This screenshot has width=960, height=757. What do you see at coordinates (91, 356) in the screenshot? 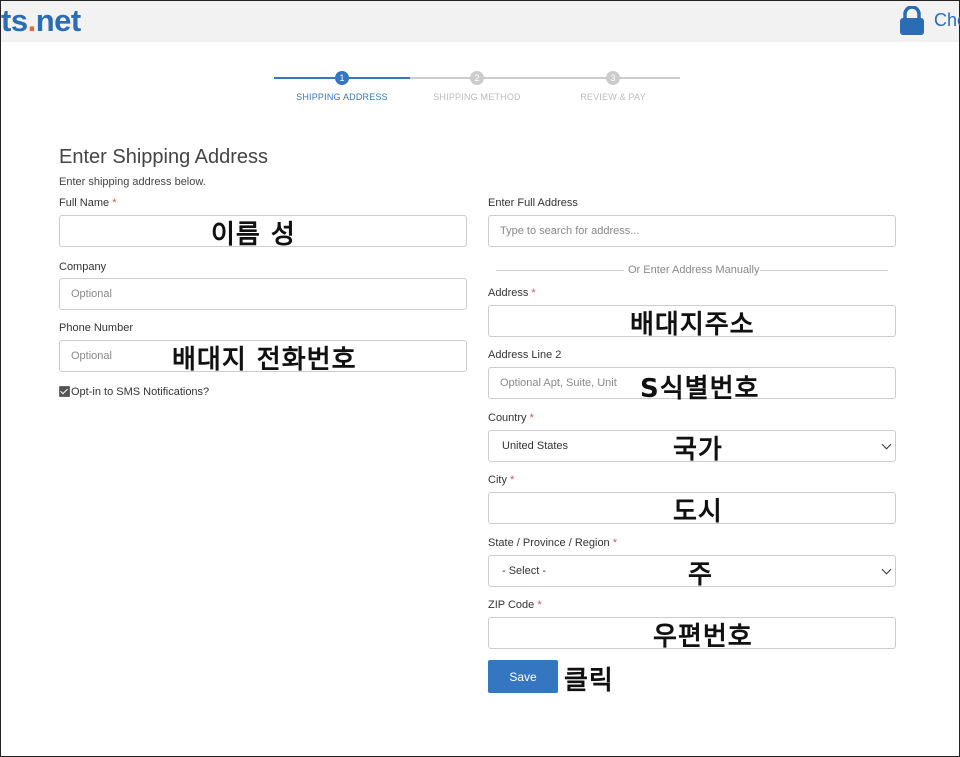
I see `phone-placeholder: Optional` at bounding box center [91, 356].